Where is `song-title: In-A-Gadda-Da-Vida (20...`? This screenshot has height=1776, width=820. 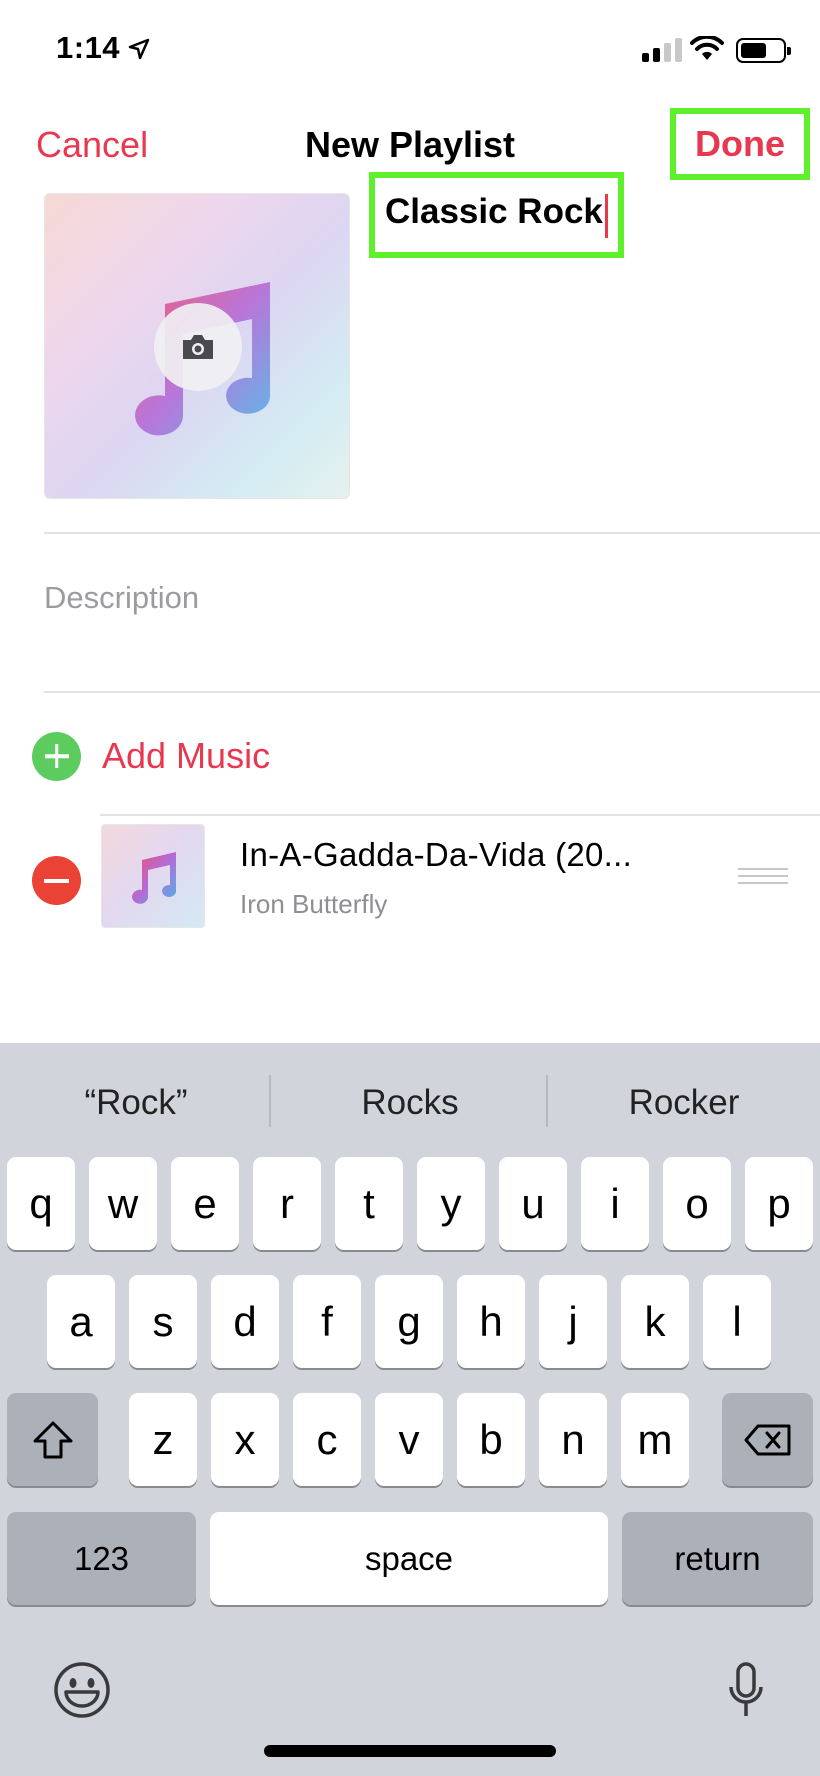 song-title: In-A-Gadda-Da-Vida (20... is located at coordinates (436, 854).